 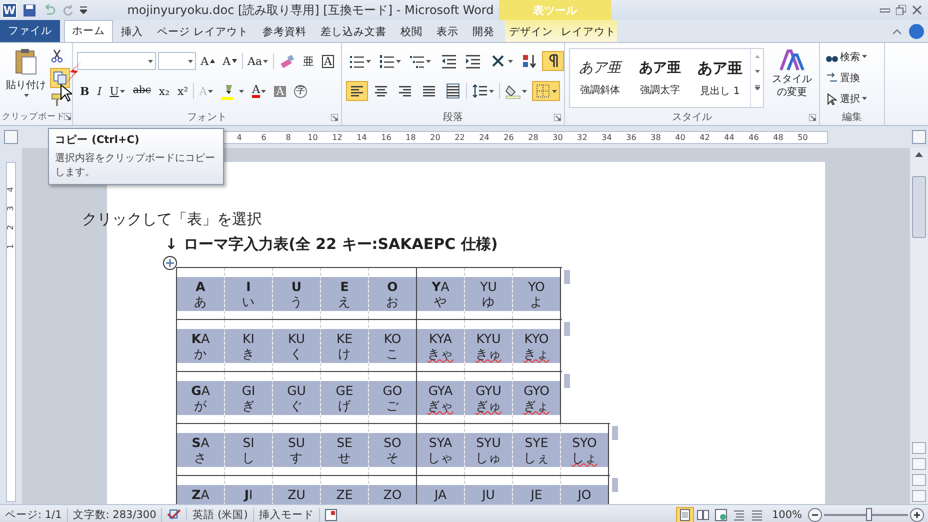 I want to click on table-cell: ZE, so click(x=344, y=494).